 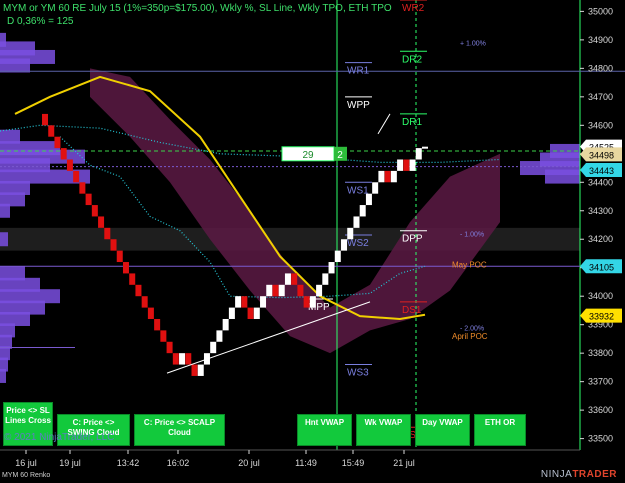 I want to click on header-line-2: D 0,36% = 125, so click(x=40, y=21).